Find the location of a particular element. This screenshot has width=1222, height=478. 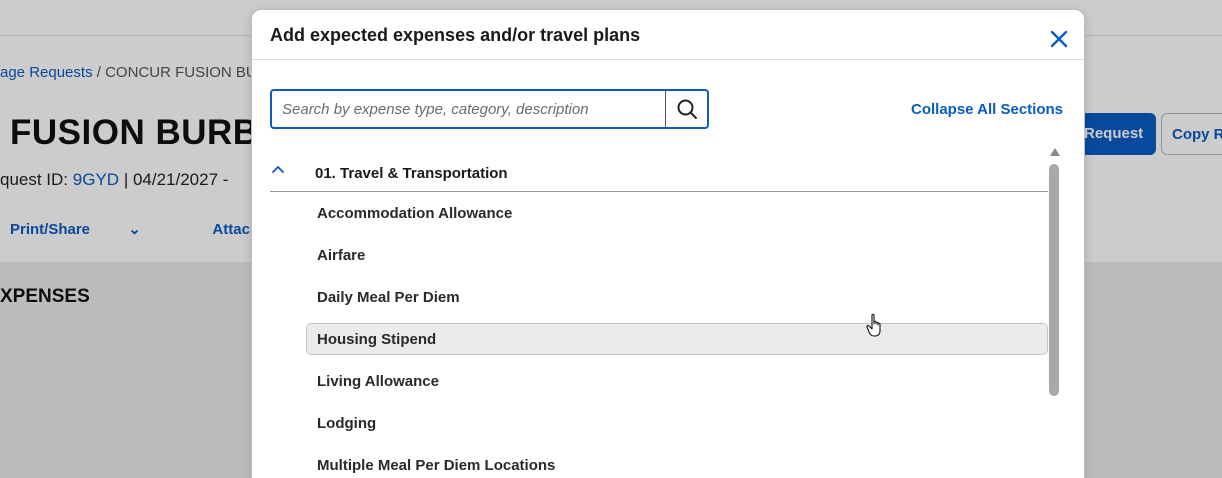

section-title: 01. Travel & Transportation is located at coordinates (411, 173).